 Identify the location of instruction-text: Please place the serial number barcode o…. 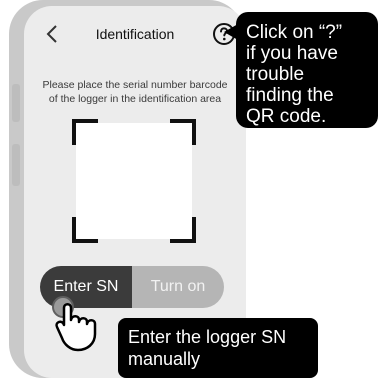
(135, 92).